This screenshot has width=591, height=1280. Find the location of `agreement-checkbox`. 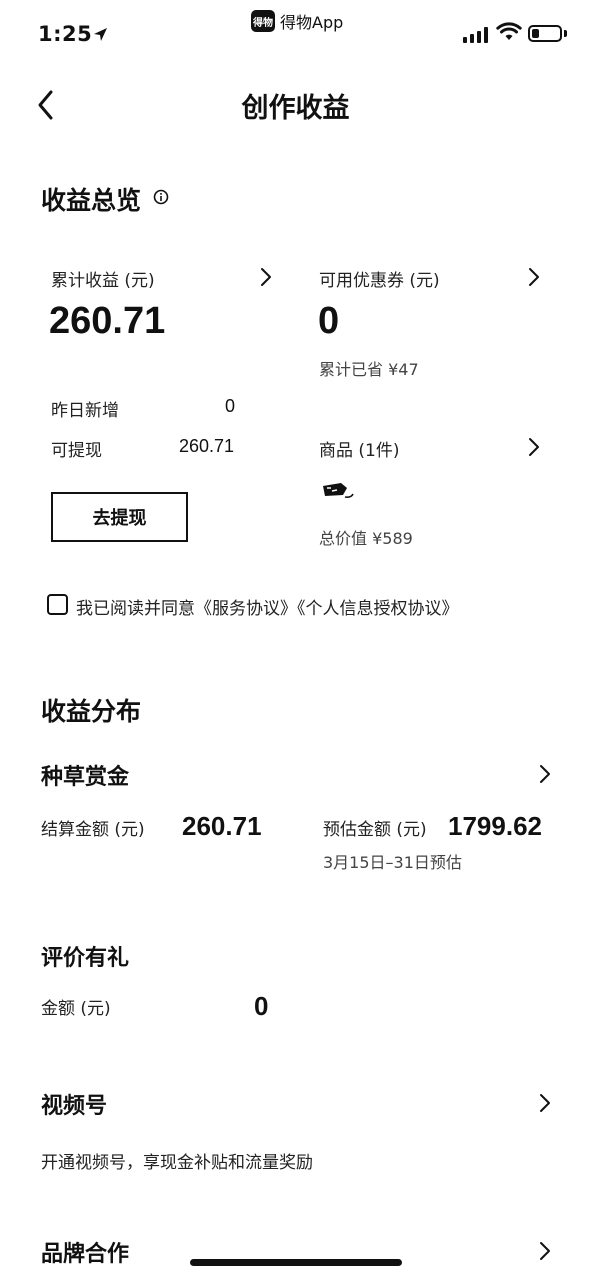

agreement-checkbox is located at coordinates (57, 604).